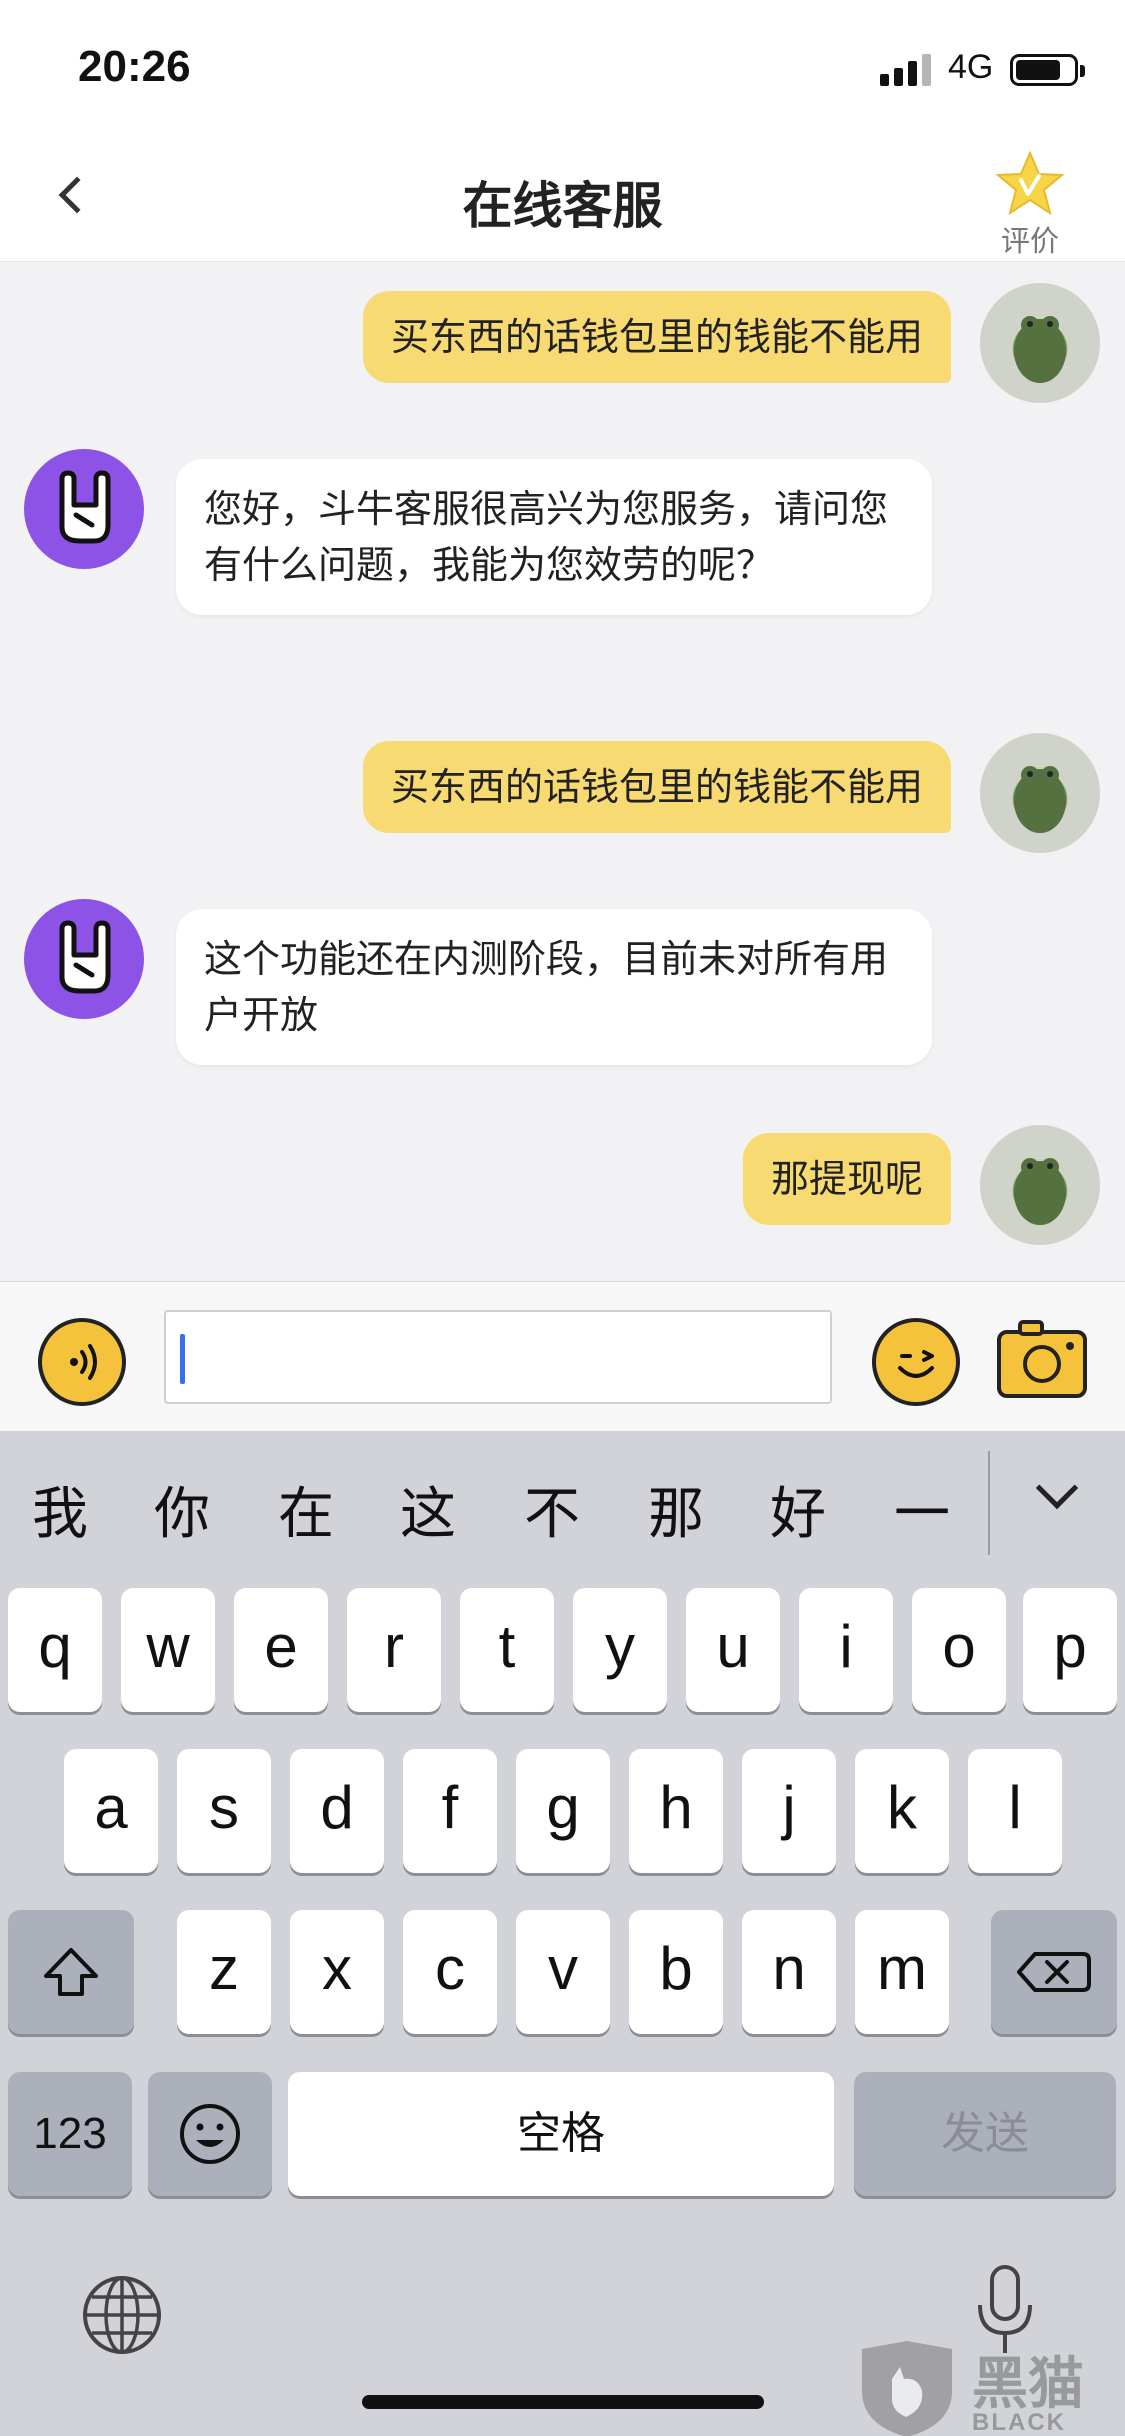 The image size is (1125, 2436). Describe the element at coordinates (907, 2388) in the screenshot. I see `black-cat-shield-icon` at that location.